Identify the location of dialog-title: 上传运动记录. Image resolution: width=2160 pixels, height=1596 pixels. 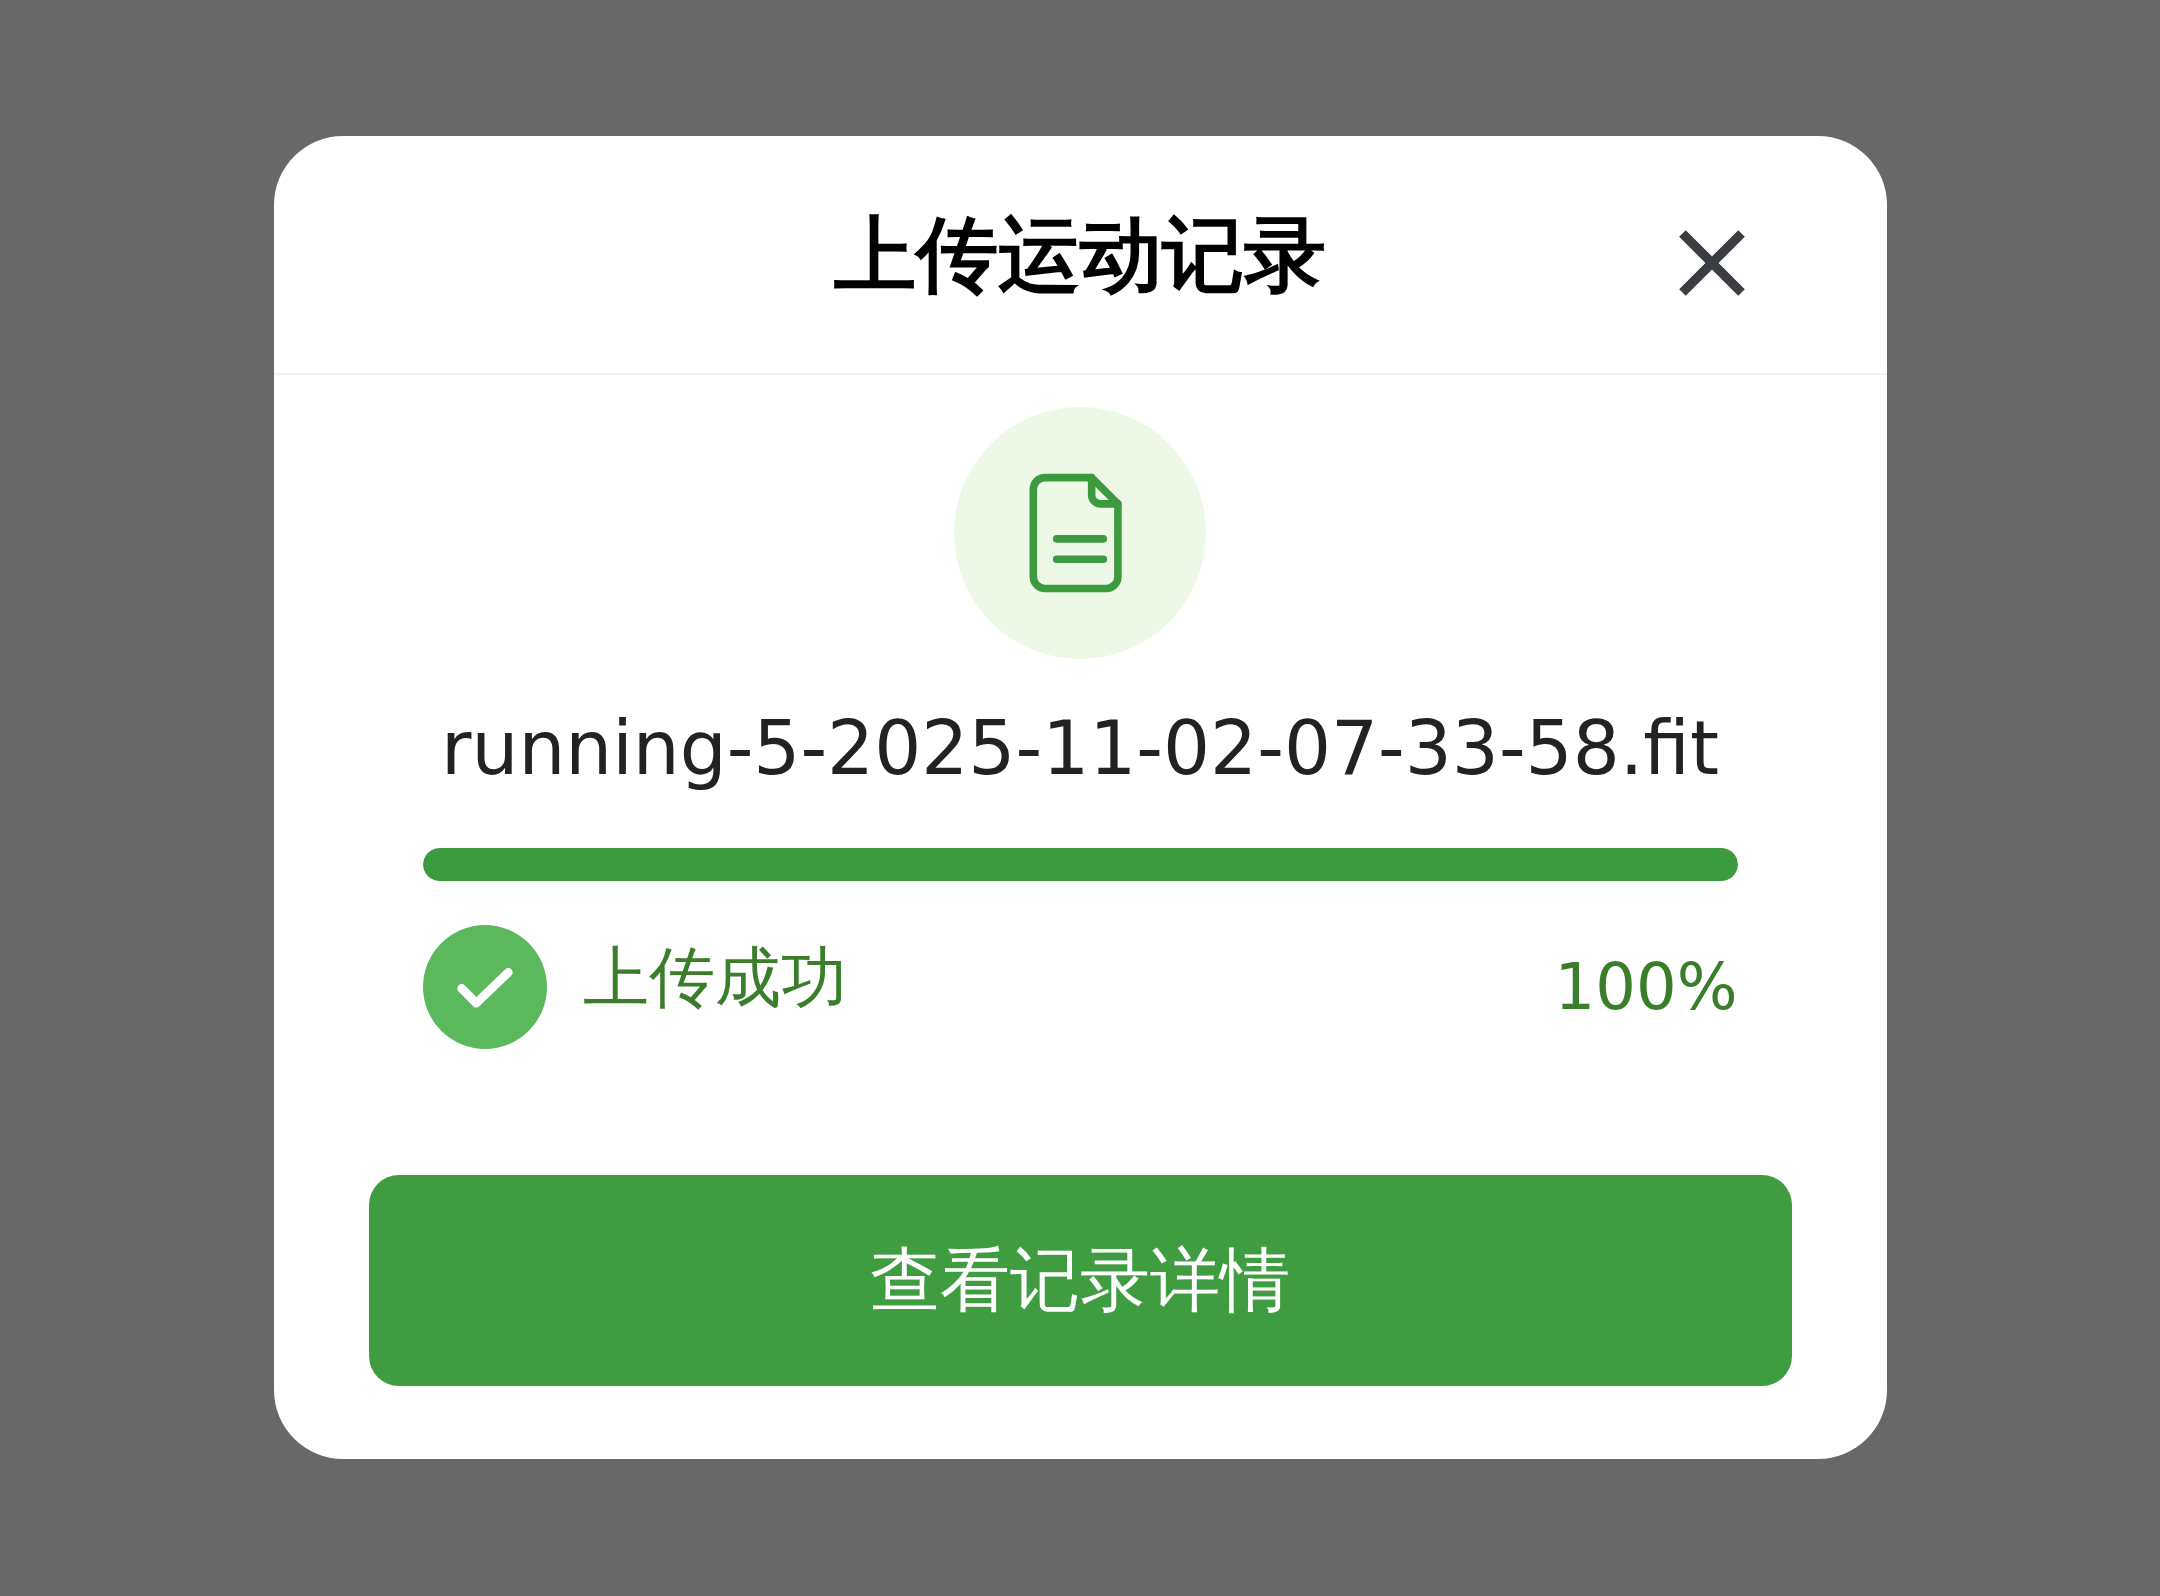
(1080, 255).